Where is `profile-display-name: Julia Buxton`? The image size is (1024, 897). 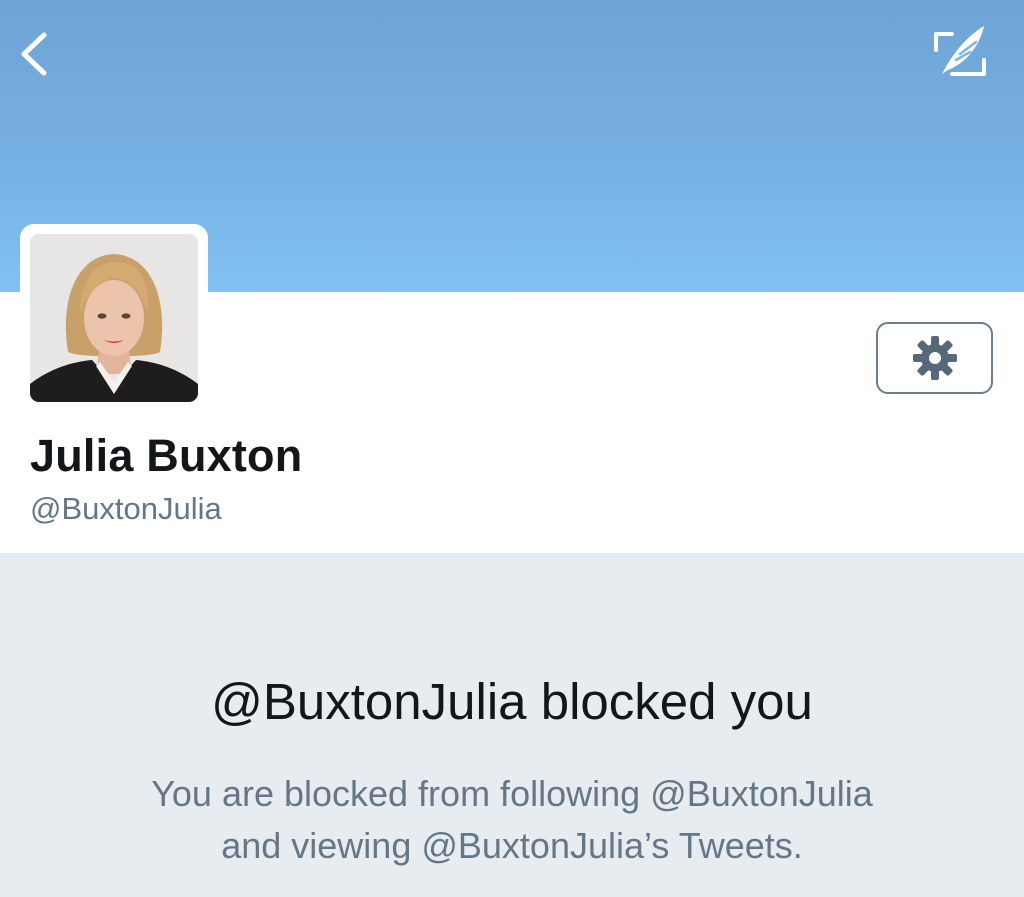
profile-display-name: Julia Buxton is located at coordinates (166, 455).